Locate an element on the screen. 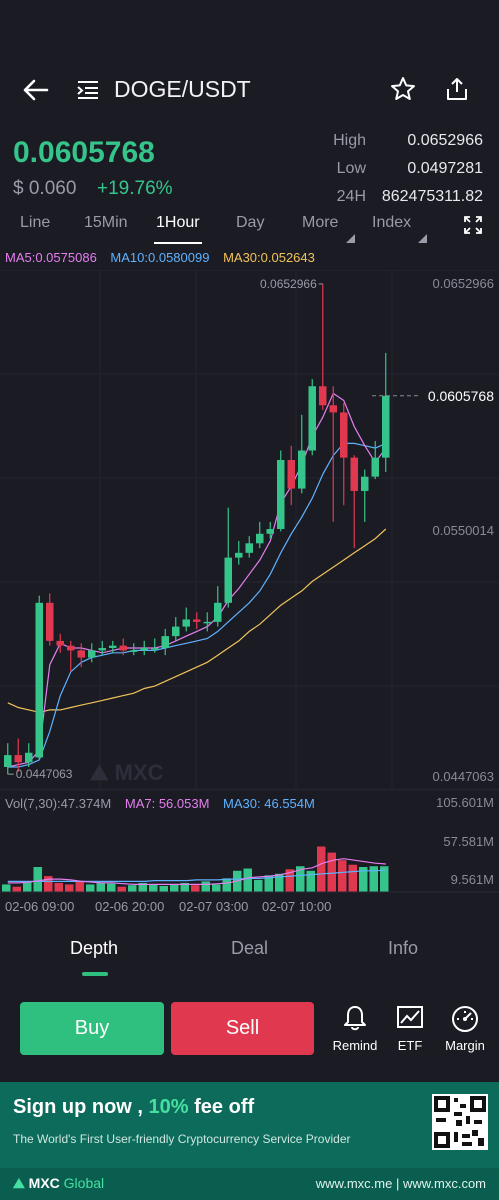  tab-1hour: 1Hour is located at coordinates (178, 223).